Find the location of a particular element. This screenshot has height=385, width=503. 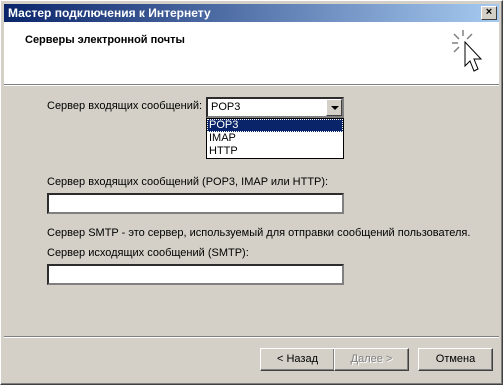

incoming-type-label: Сервер входящих сообщений: is located at coordinates (125, 106).